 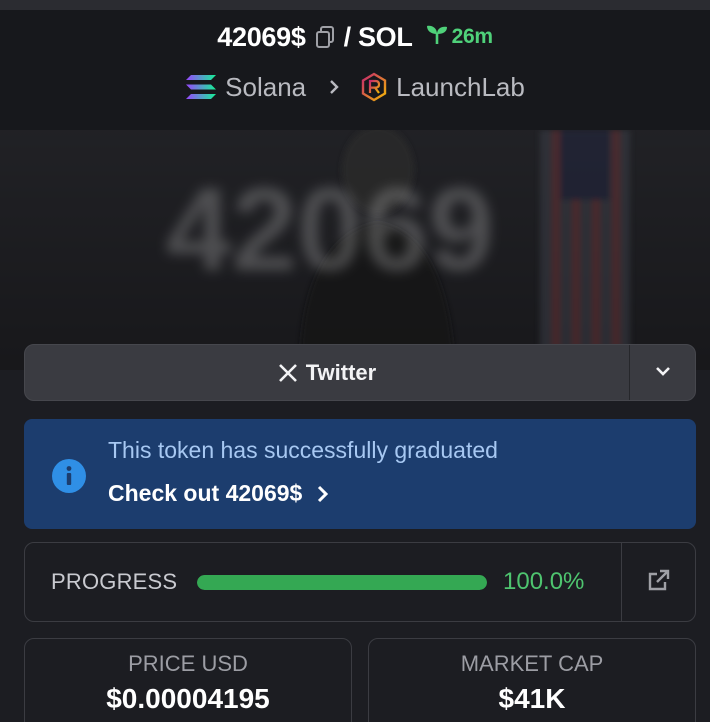 What do you see at coordinates (205, 493) in the screenshot?
I see `check-out-label: Check out 42069$` at bounding box center [205, 493].